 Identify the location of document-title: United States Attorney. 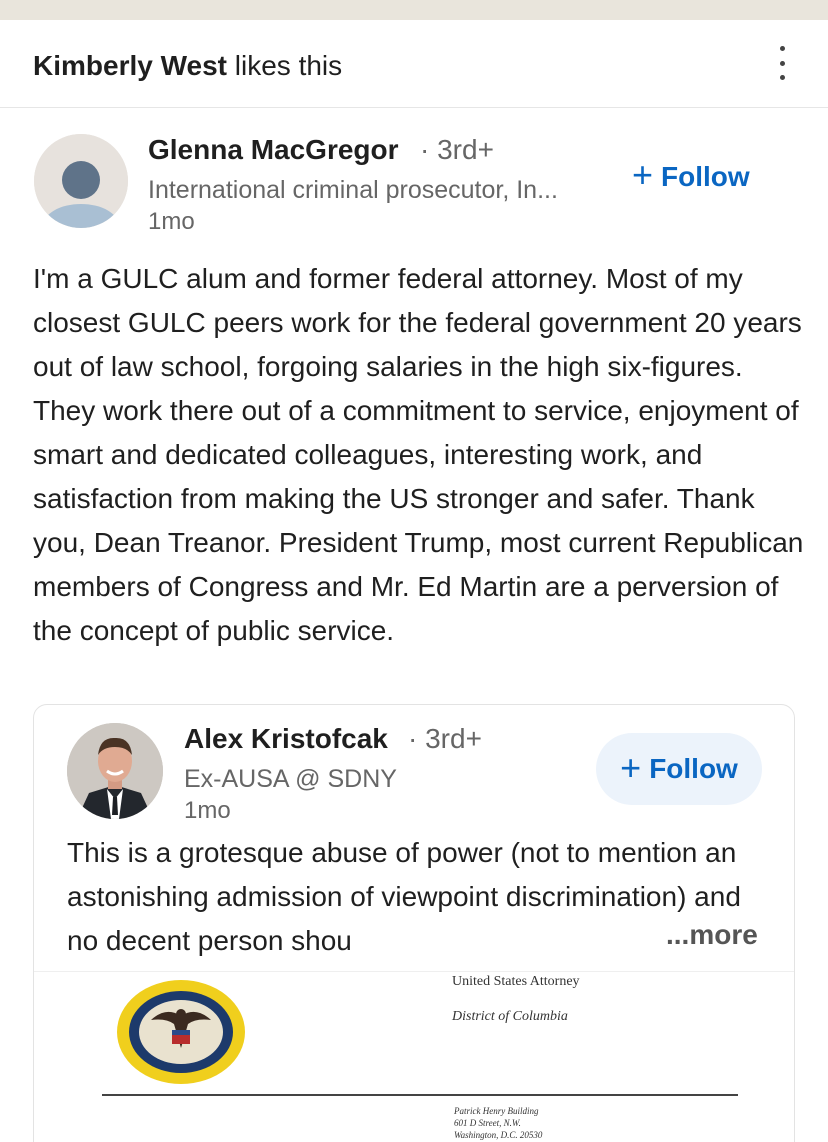
(516, 981).